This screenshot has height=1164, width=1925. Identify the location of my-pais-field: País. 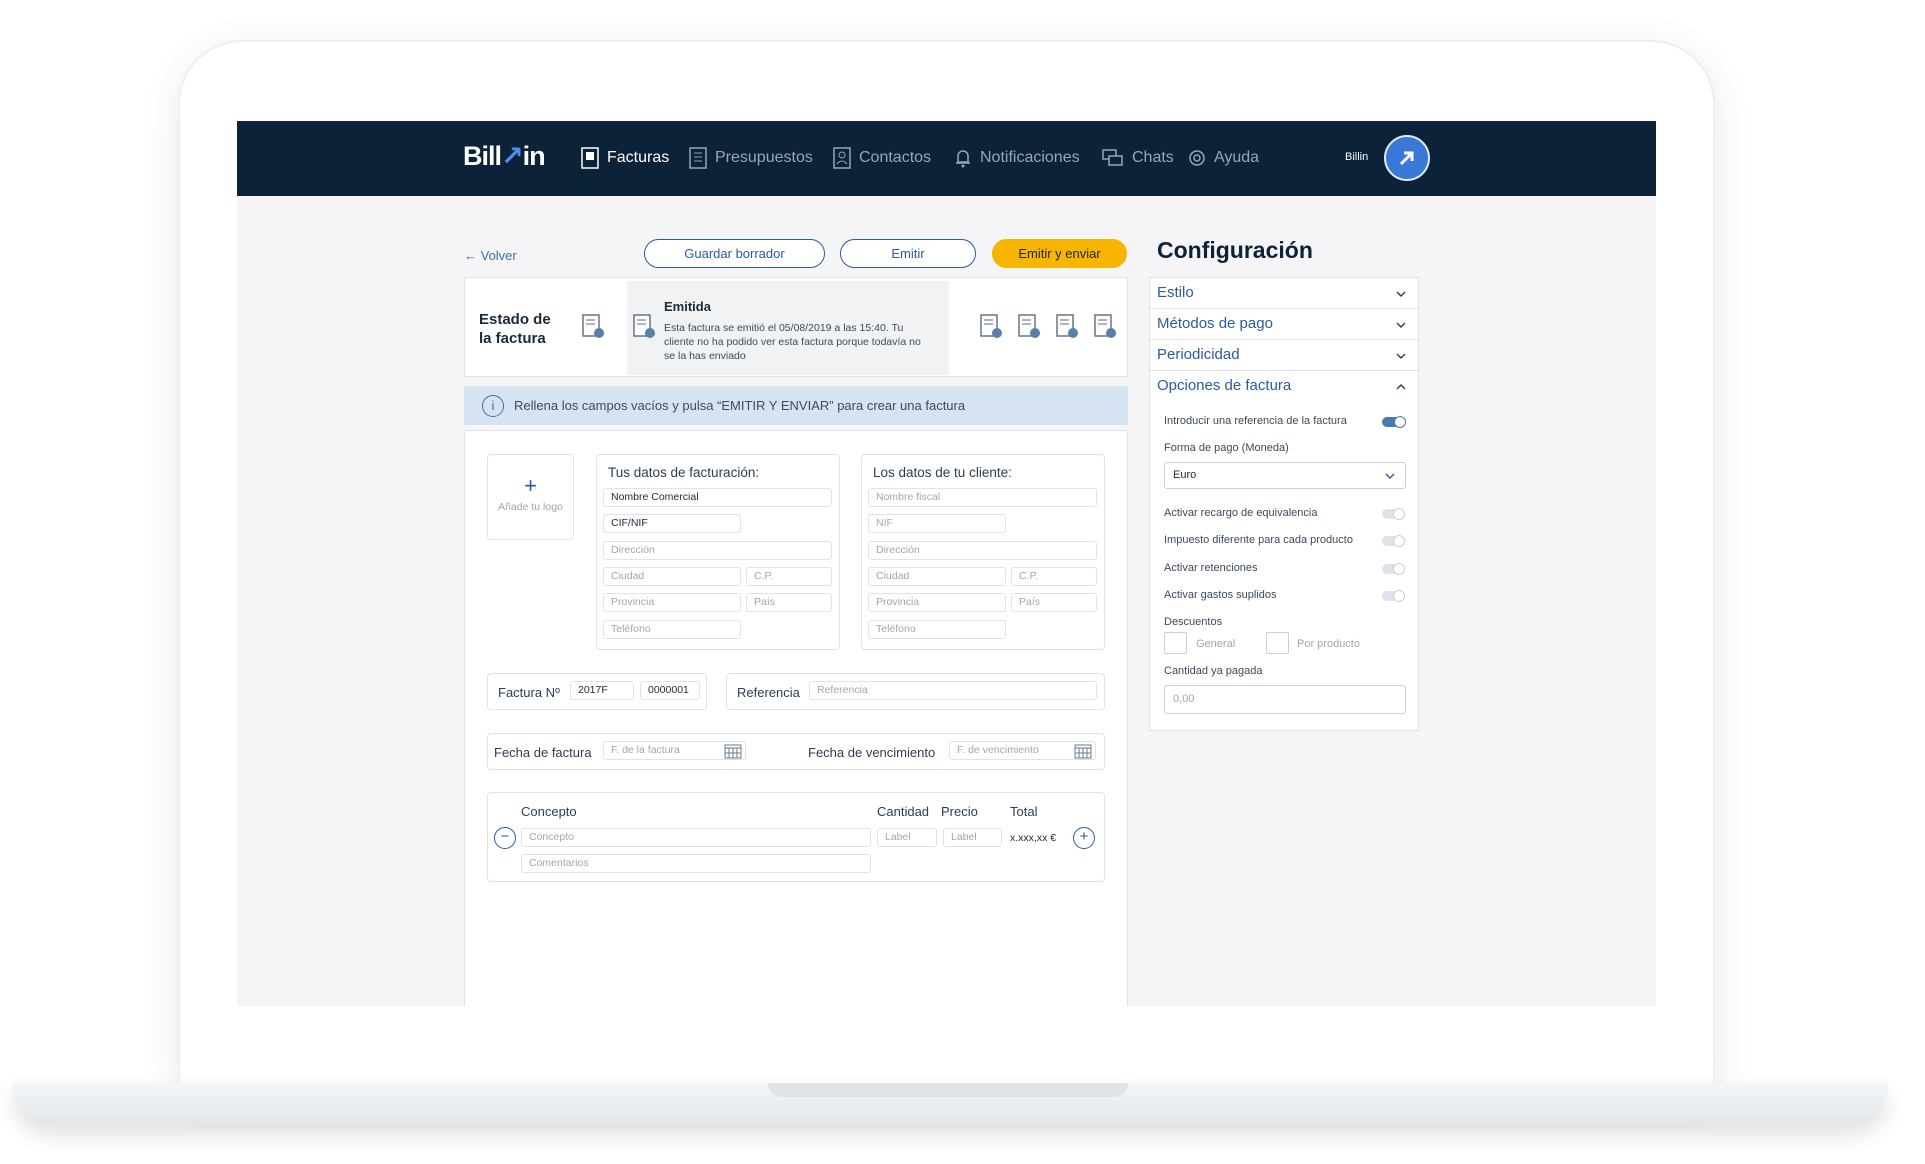
(789, 602).